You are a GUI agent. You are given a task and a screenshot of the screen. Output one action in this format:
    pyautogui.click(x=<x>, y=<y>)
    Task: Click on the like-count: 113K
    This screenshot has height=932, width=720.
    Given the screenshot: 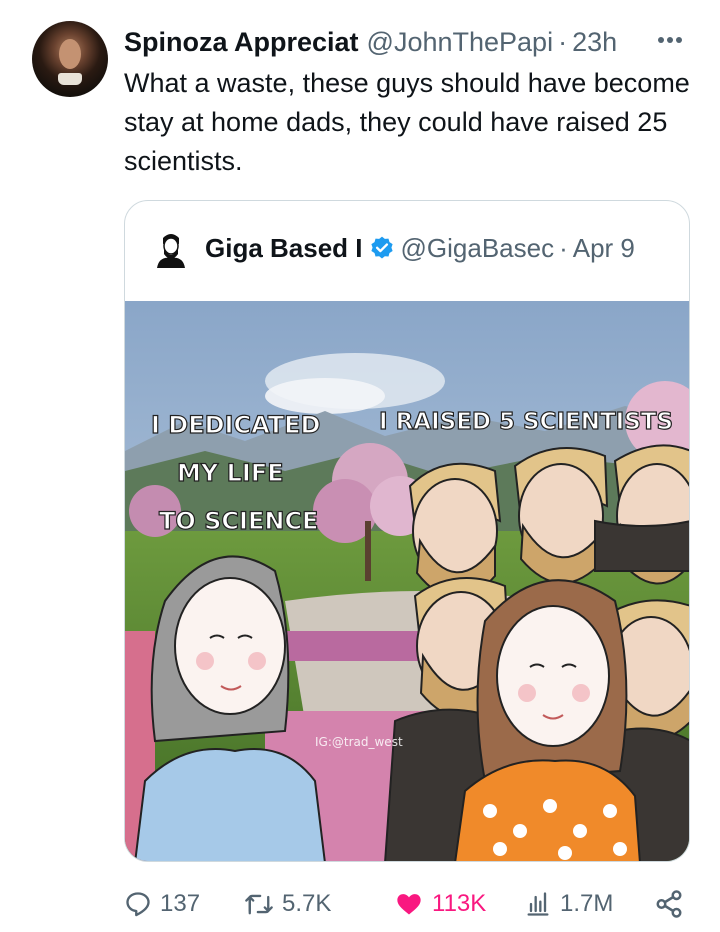 What is the action you would take?
    pyautogui.click(x=459, y=903)
    